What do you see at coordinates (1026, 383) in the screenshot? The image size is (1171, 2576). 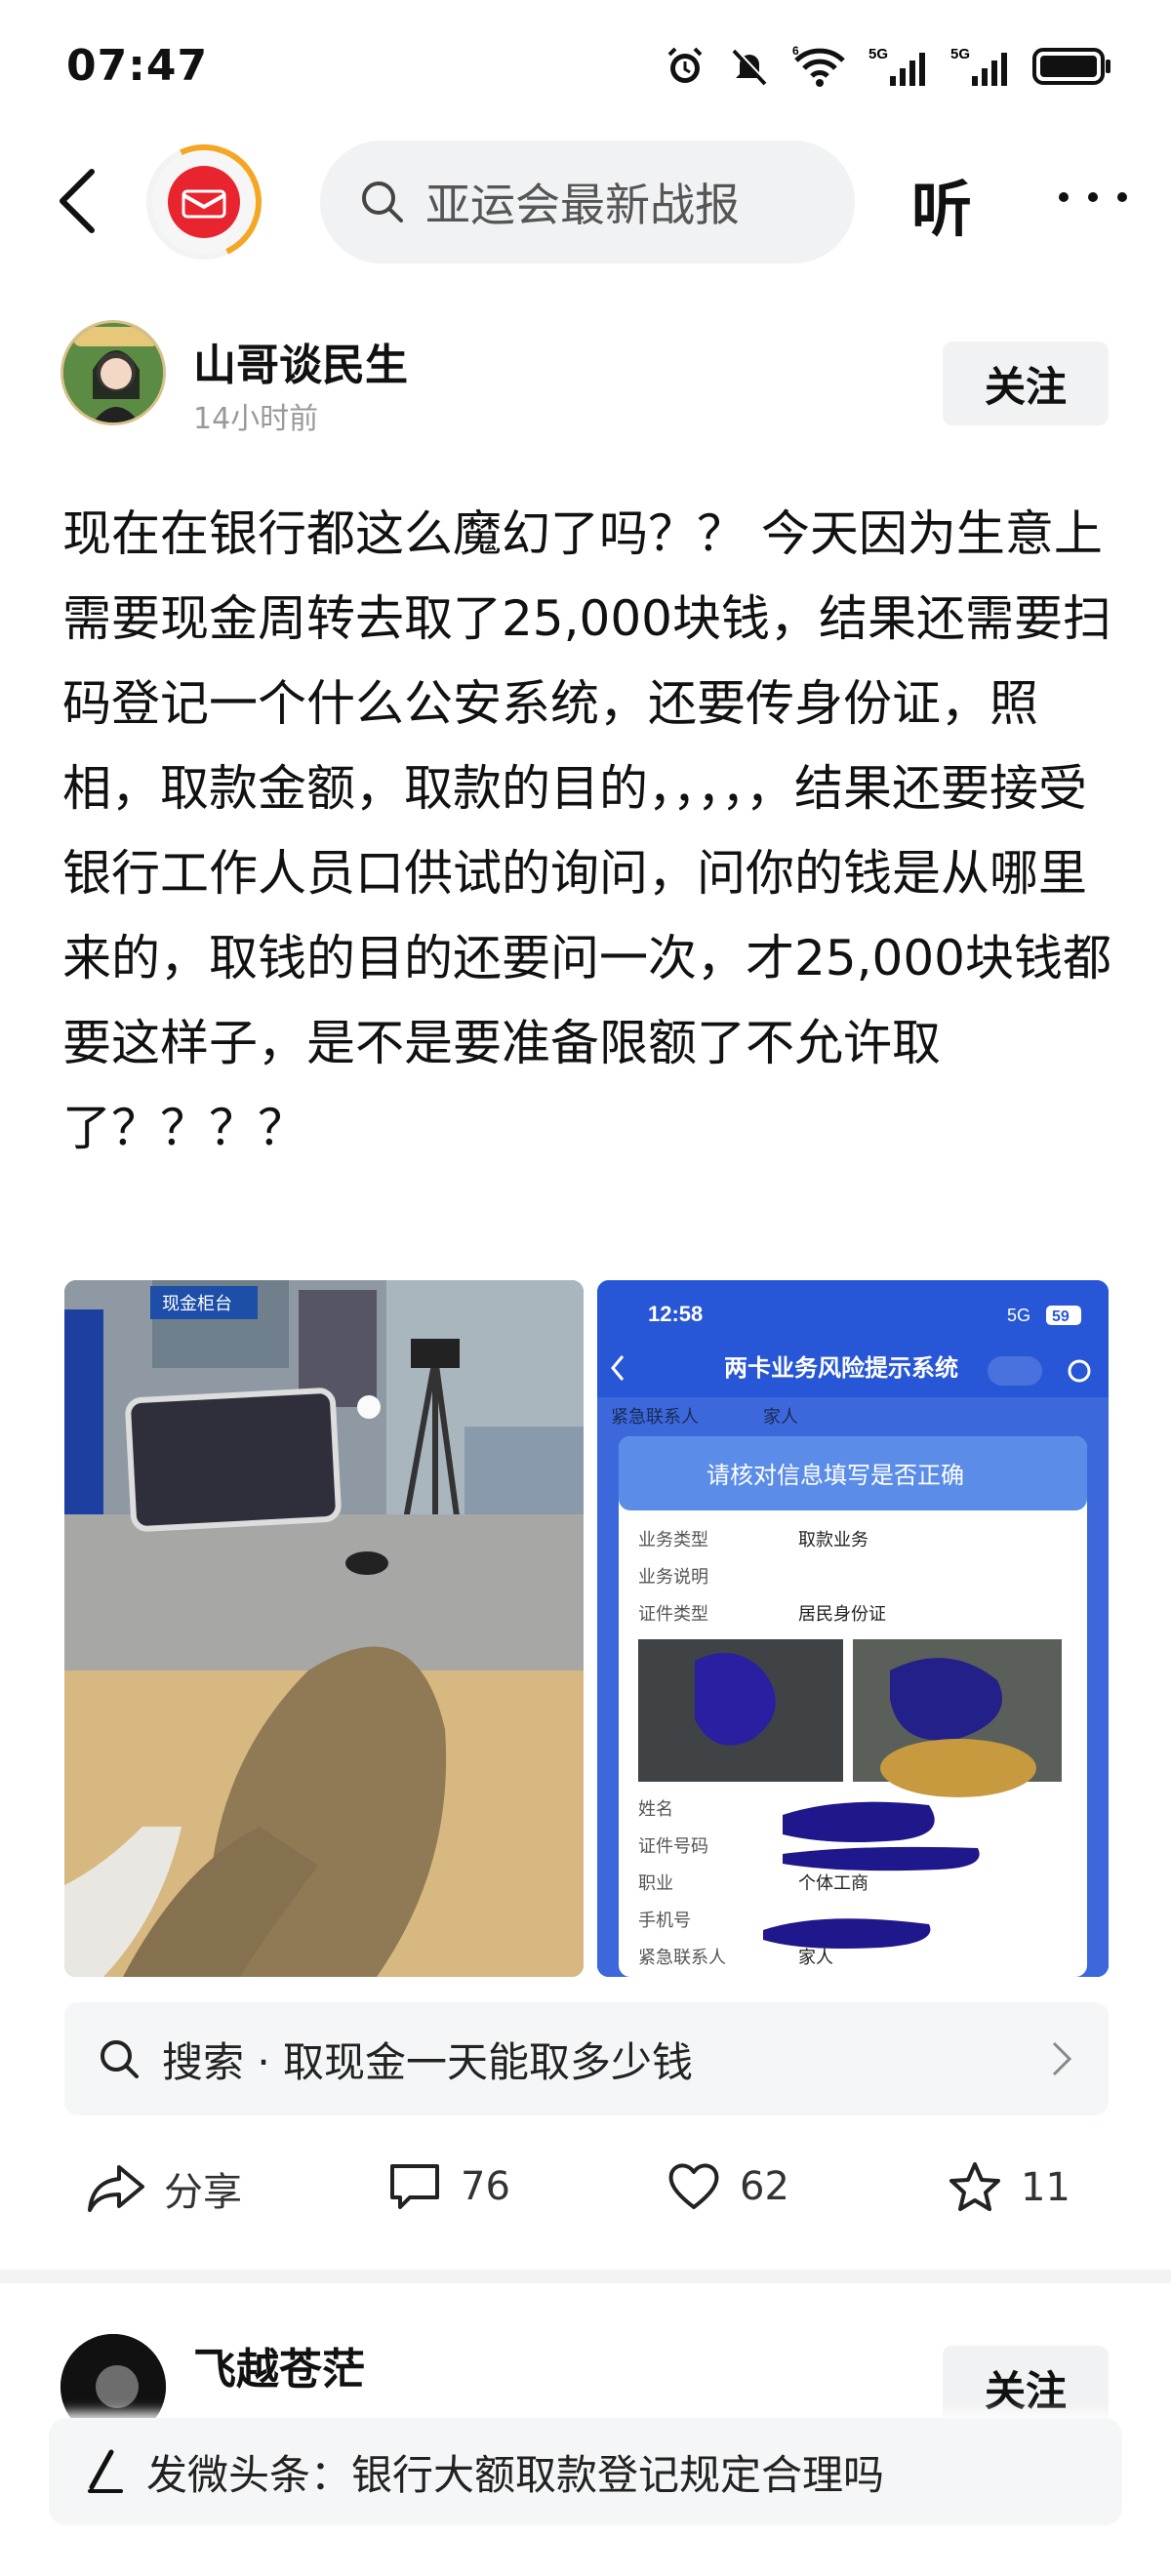 I see `follow-button: 关注` at bounding box center [1026, 383].